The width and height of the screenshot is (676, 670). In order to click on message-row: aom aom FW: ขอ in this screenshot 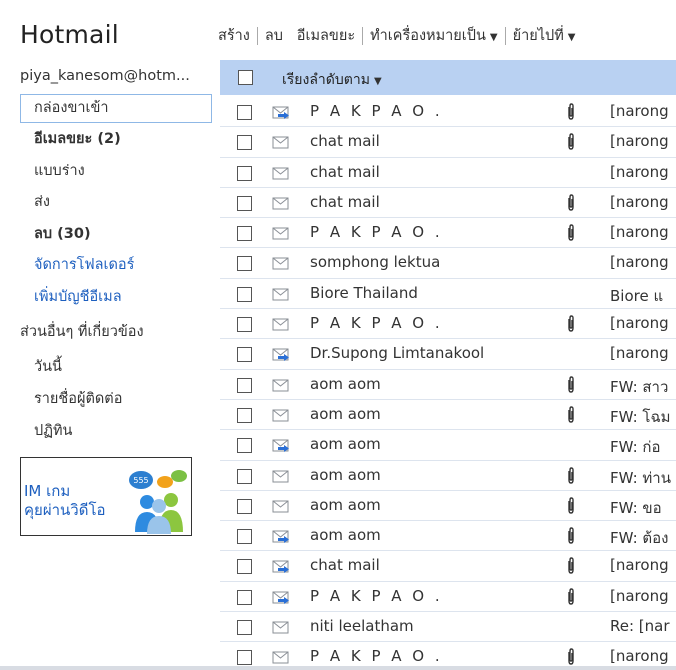, I will do `click(448, 506)`.